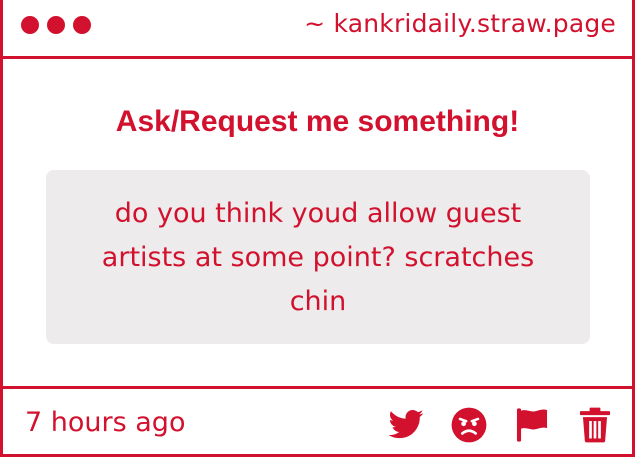  Describe the element at coordinates (469, 425) in the screenshot. I see `angry-face-icon` at that location.